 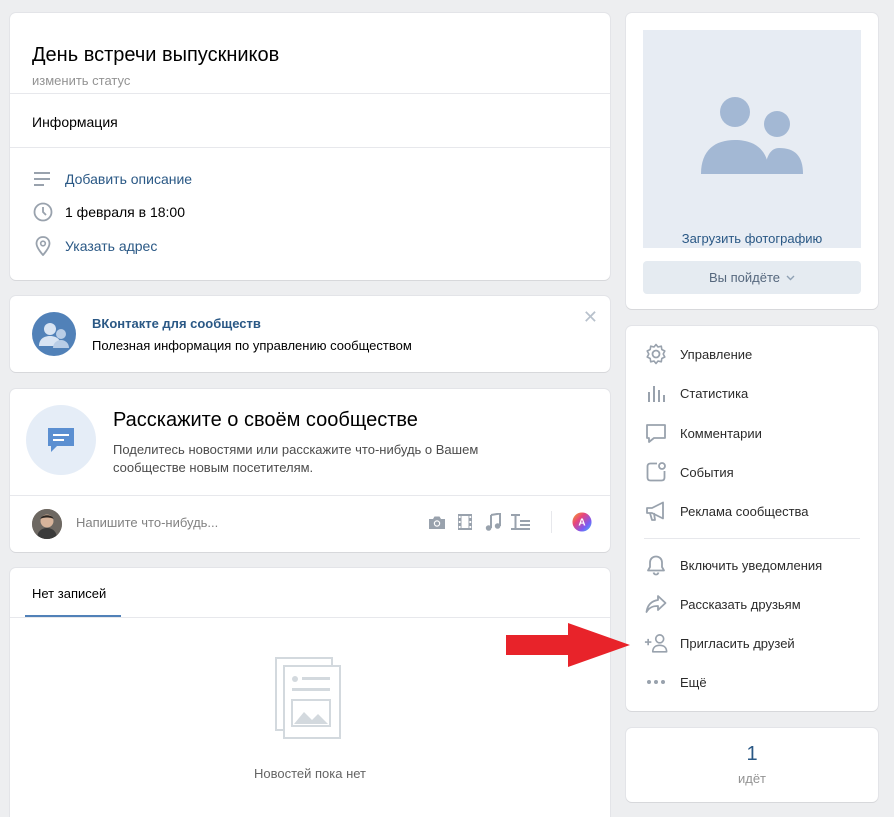 I want to click on menu-item-statistics: Статистика, so click(x=696, y=393).